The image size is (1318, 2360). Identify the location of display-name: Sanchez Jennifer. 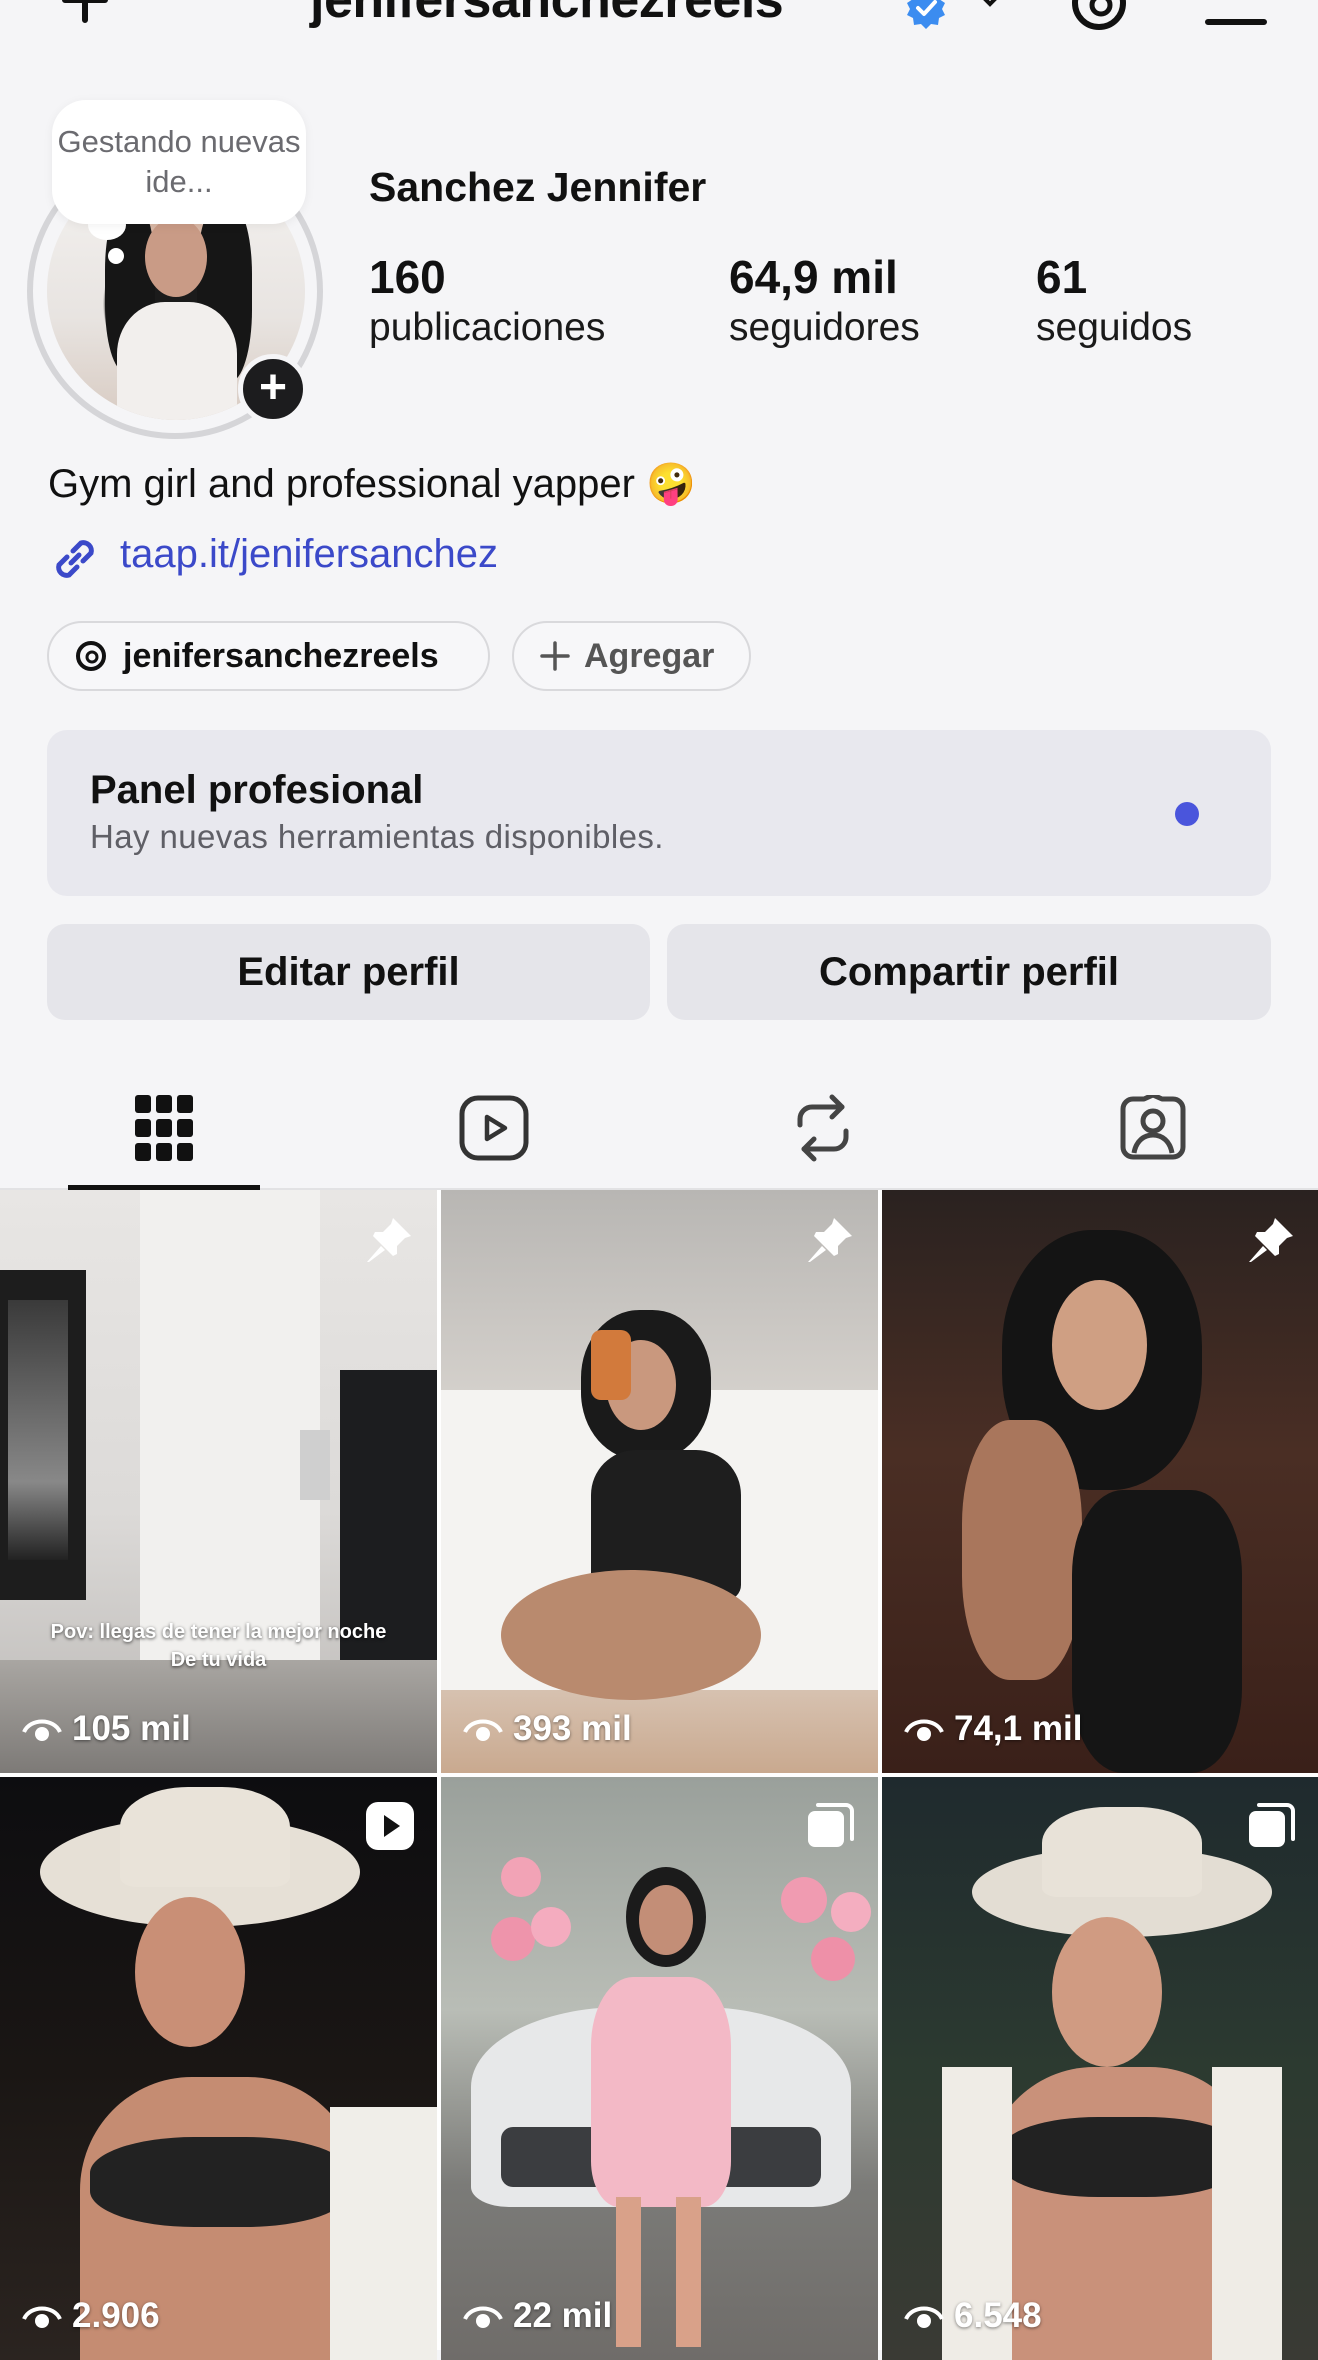
(538, 187).